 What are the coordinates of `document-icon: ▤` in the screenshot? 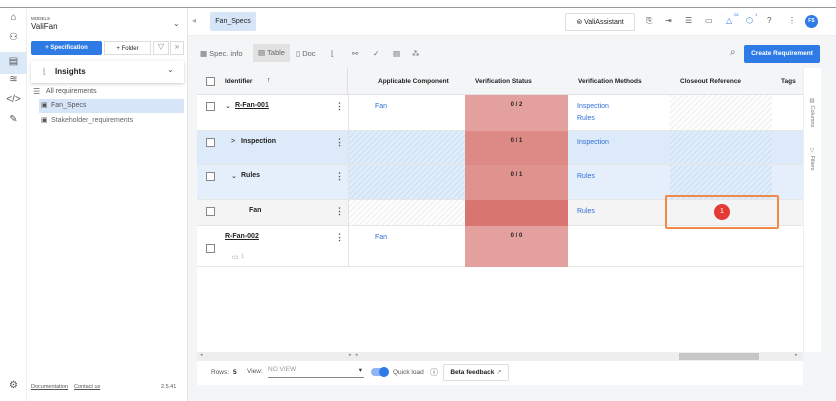 It's located at (396, 53).